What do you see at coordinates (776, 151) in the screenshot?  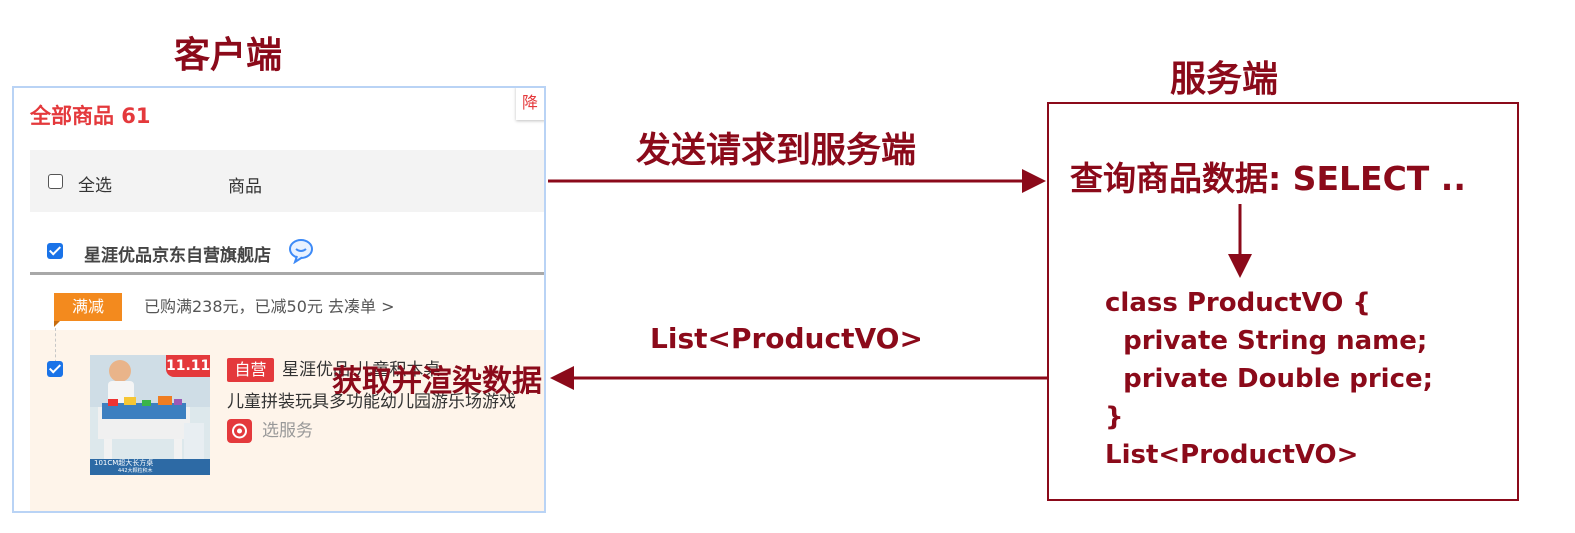 I see `send-request-label: 发送请求到服务端` at bounding box center [776, 151].